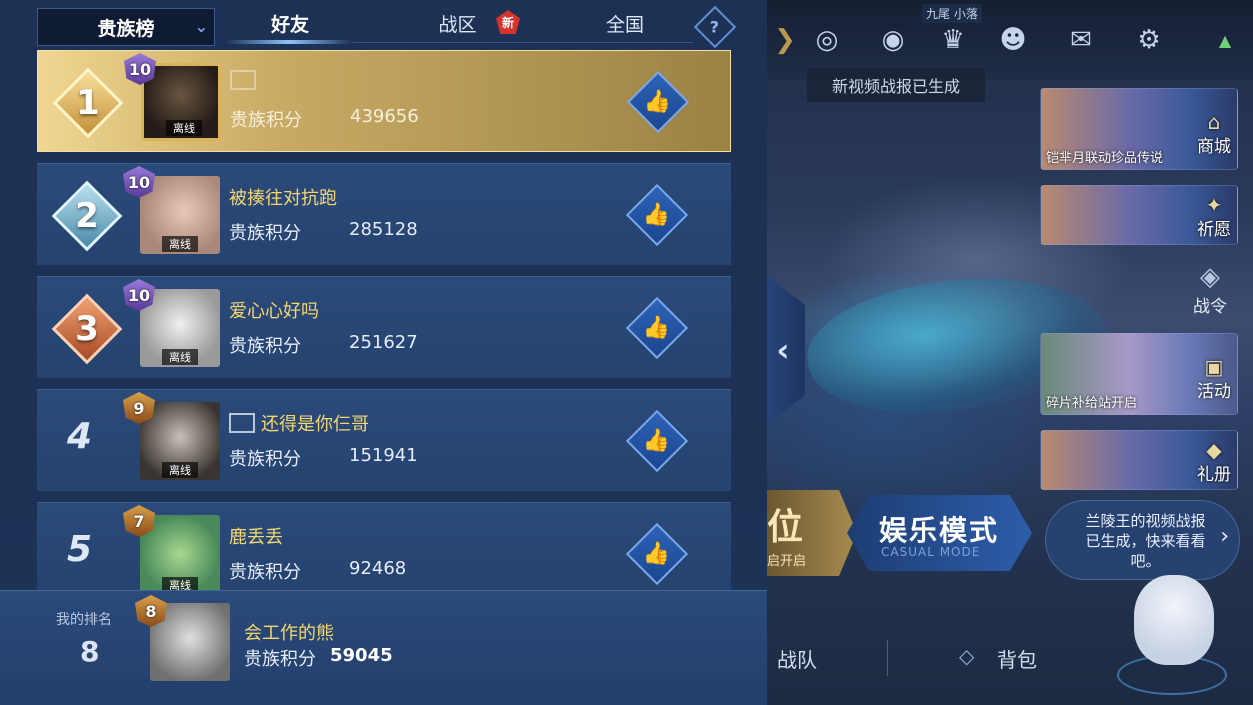  What do you see at coordinates (242, 423) in the screenshot?
I see `noble-frame-icon` at bounding box center [242, 423].